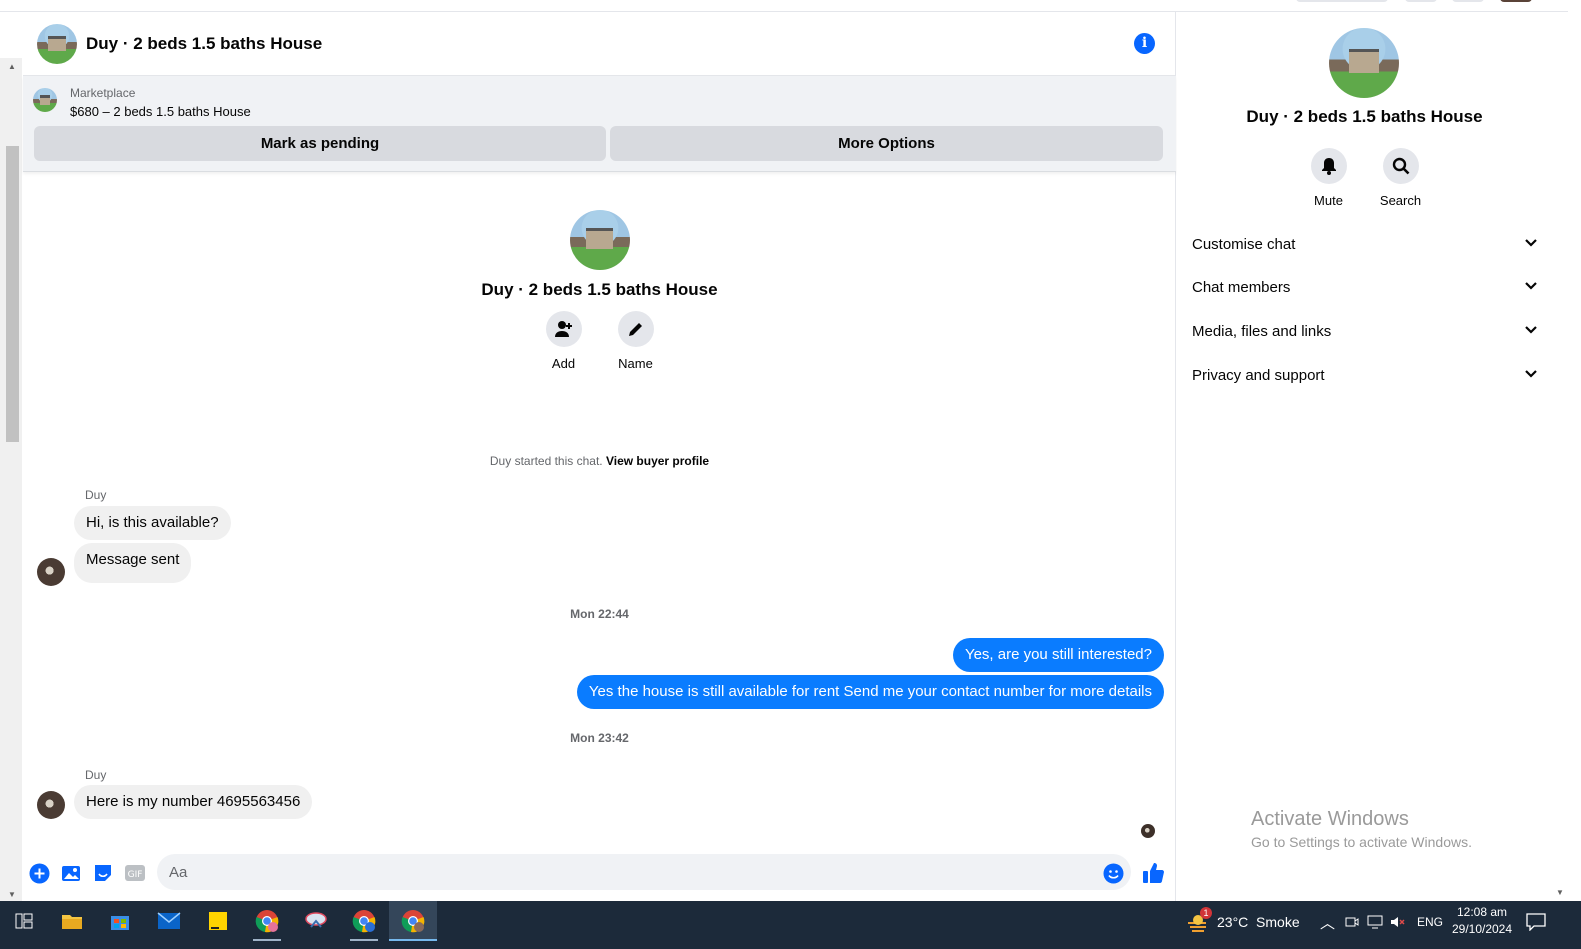  Describe the element at coordinates (193, 802) in the screenshot. I see `incoming-message: Here is my number 4695563456` at that location.